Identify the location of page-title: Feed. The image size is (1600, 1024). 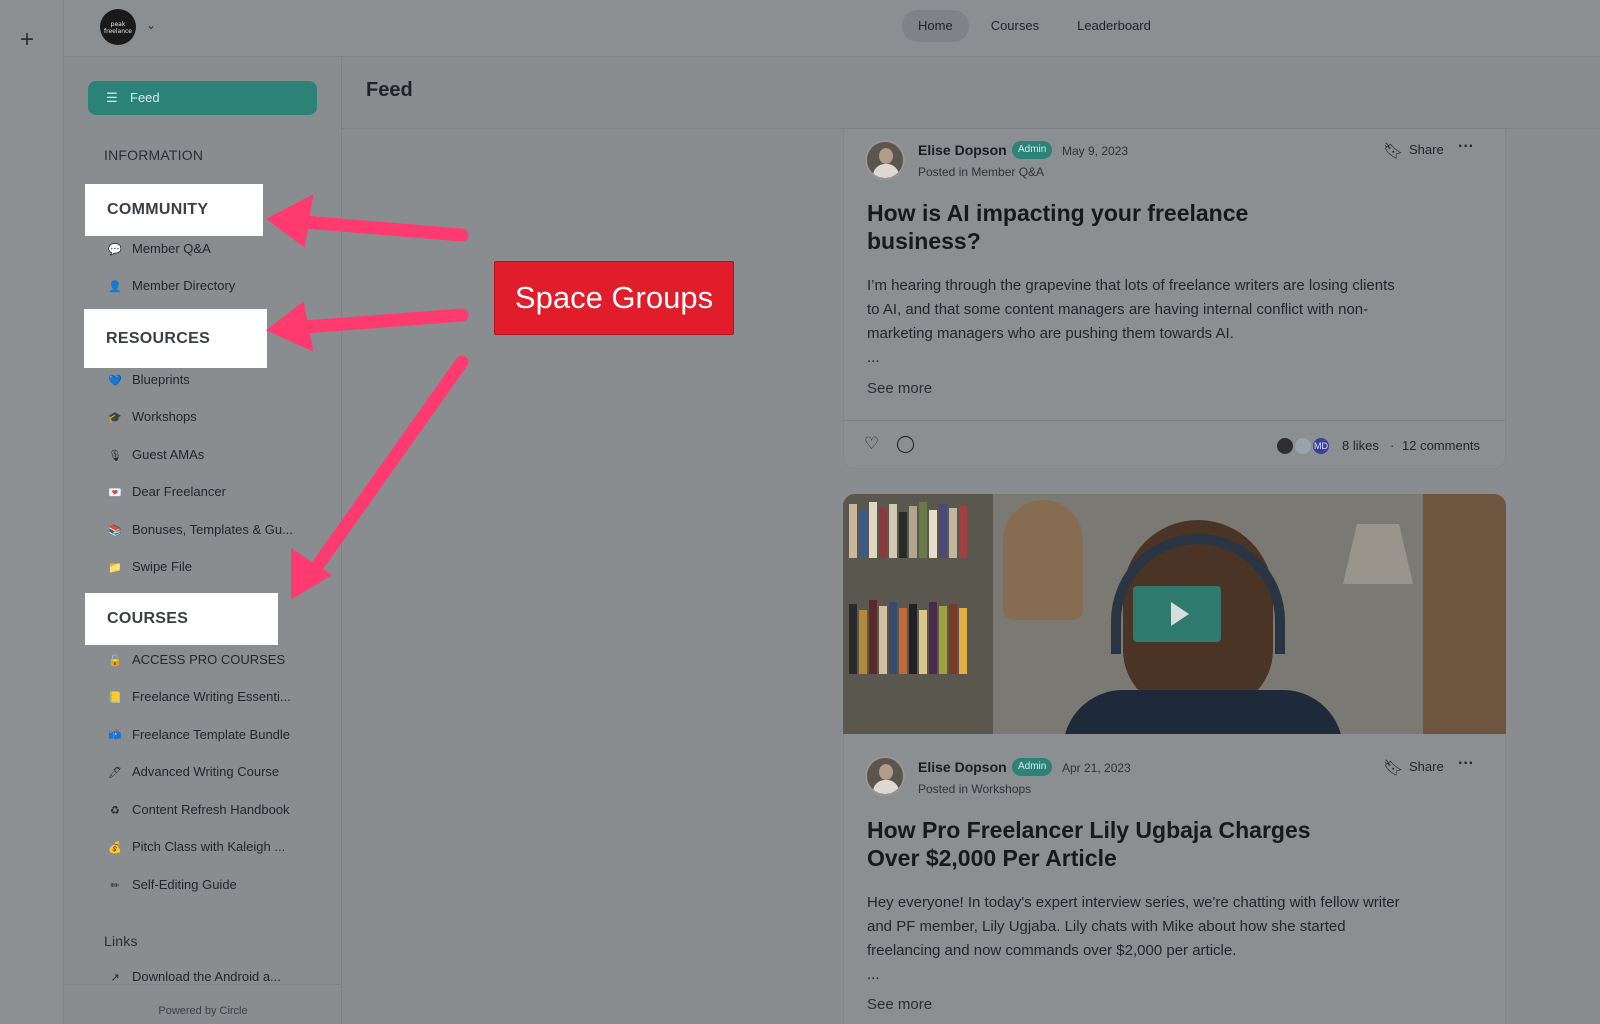
(389, 90).